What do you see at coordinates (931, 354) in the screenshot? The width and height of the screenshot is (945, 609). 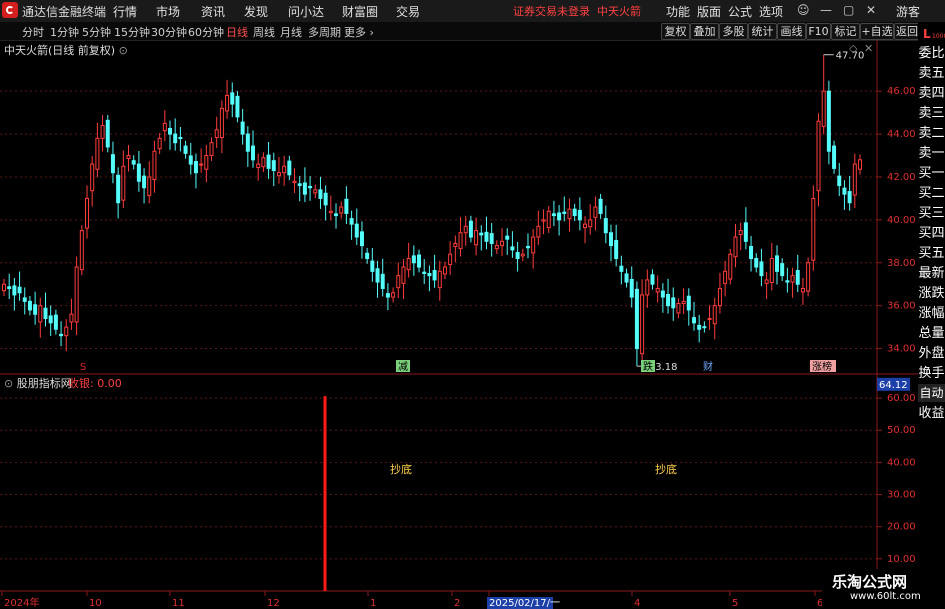 I see `sidebar-item-15: 外盘` at bounding box center [931, 354].